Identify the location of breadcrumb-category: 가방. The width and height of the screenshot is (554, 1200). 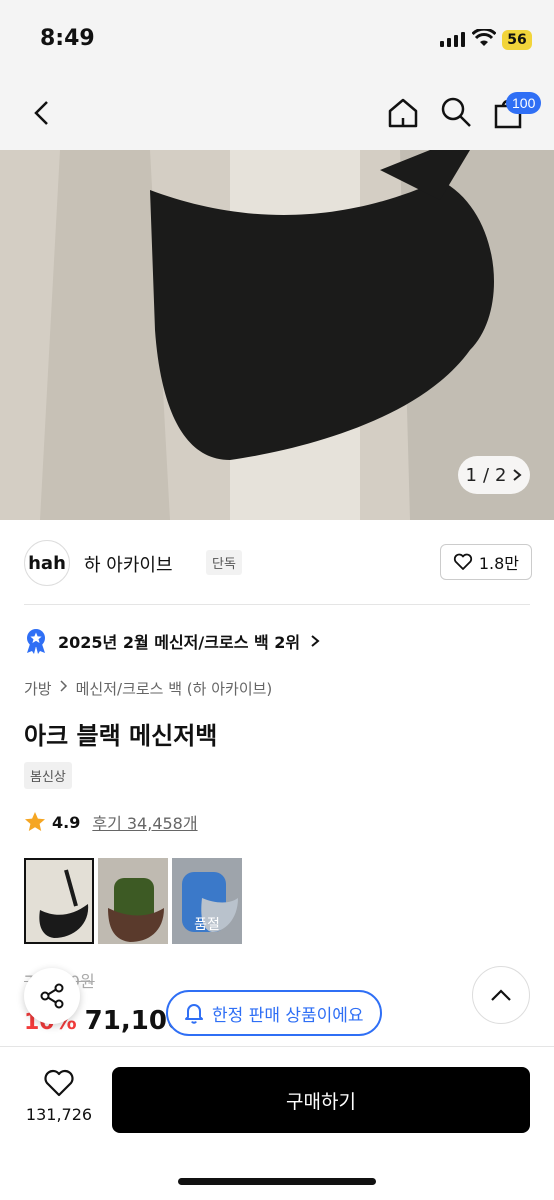
(38, 688).